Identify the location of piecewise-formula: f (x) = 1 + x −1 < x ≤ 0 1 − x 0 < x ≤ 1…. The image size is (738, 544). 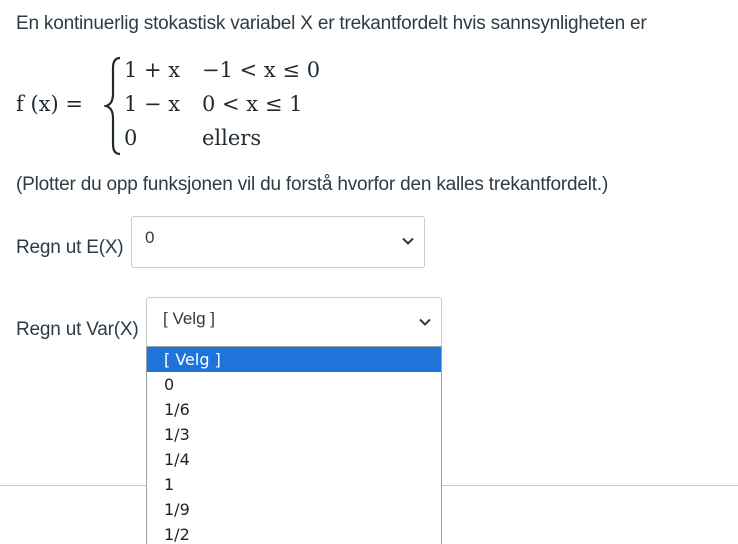
(186, 106).